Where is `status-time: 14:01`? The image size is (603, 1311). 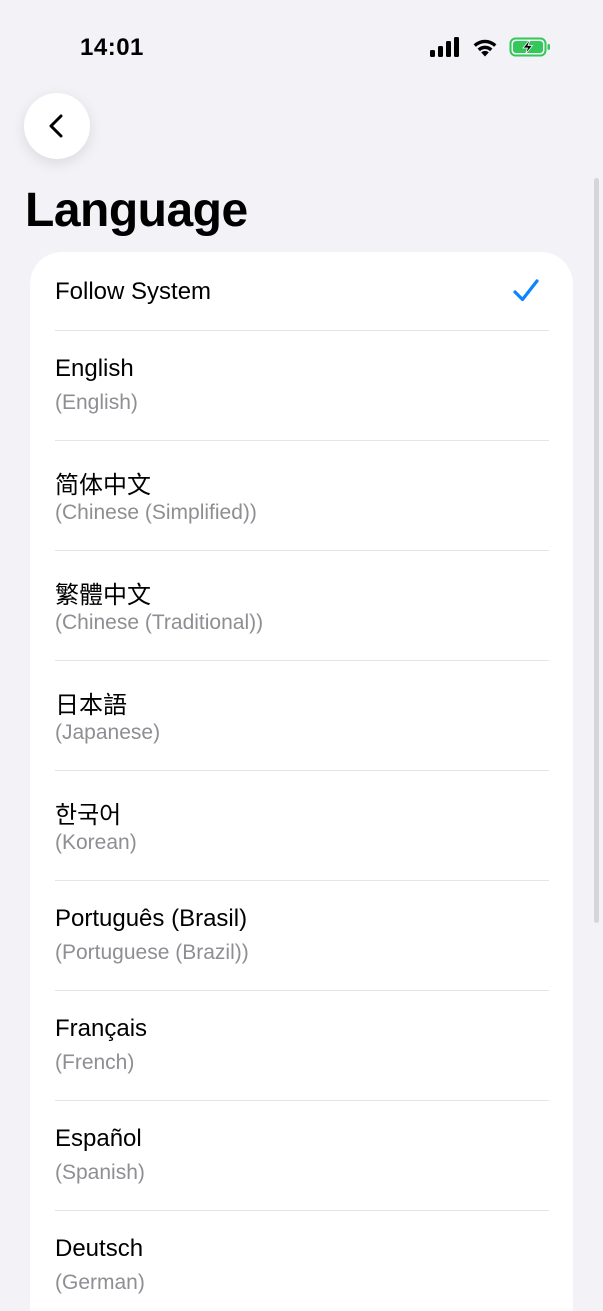 status-time: 14:01 is located at coordinates (112, 47).